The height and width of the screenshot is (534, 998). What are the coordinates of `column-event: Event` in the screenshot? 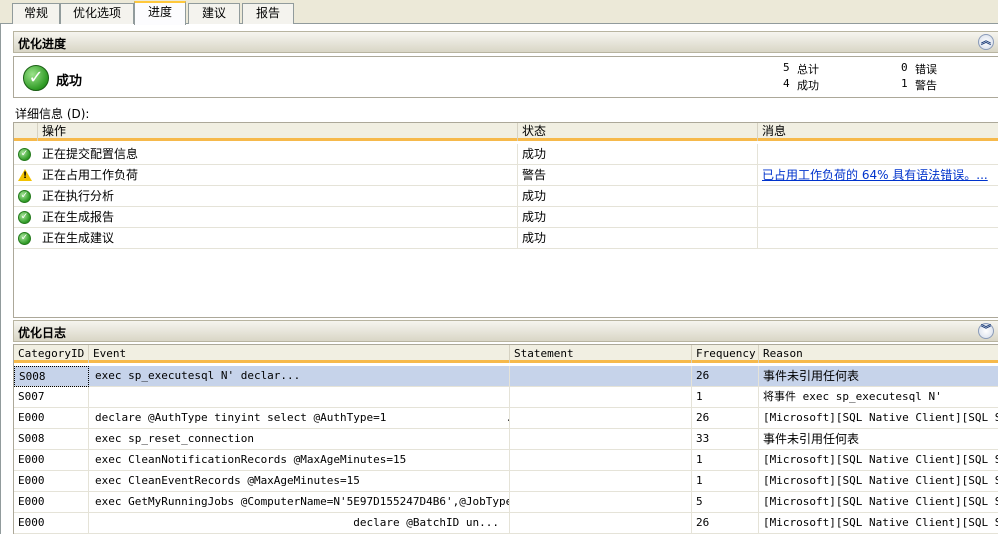 It's located at (299, 354).